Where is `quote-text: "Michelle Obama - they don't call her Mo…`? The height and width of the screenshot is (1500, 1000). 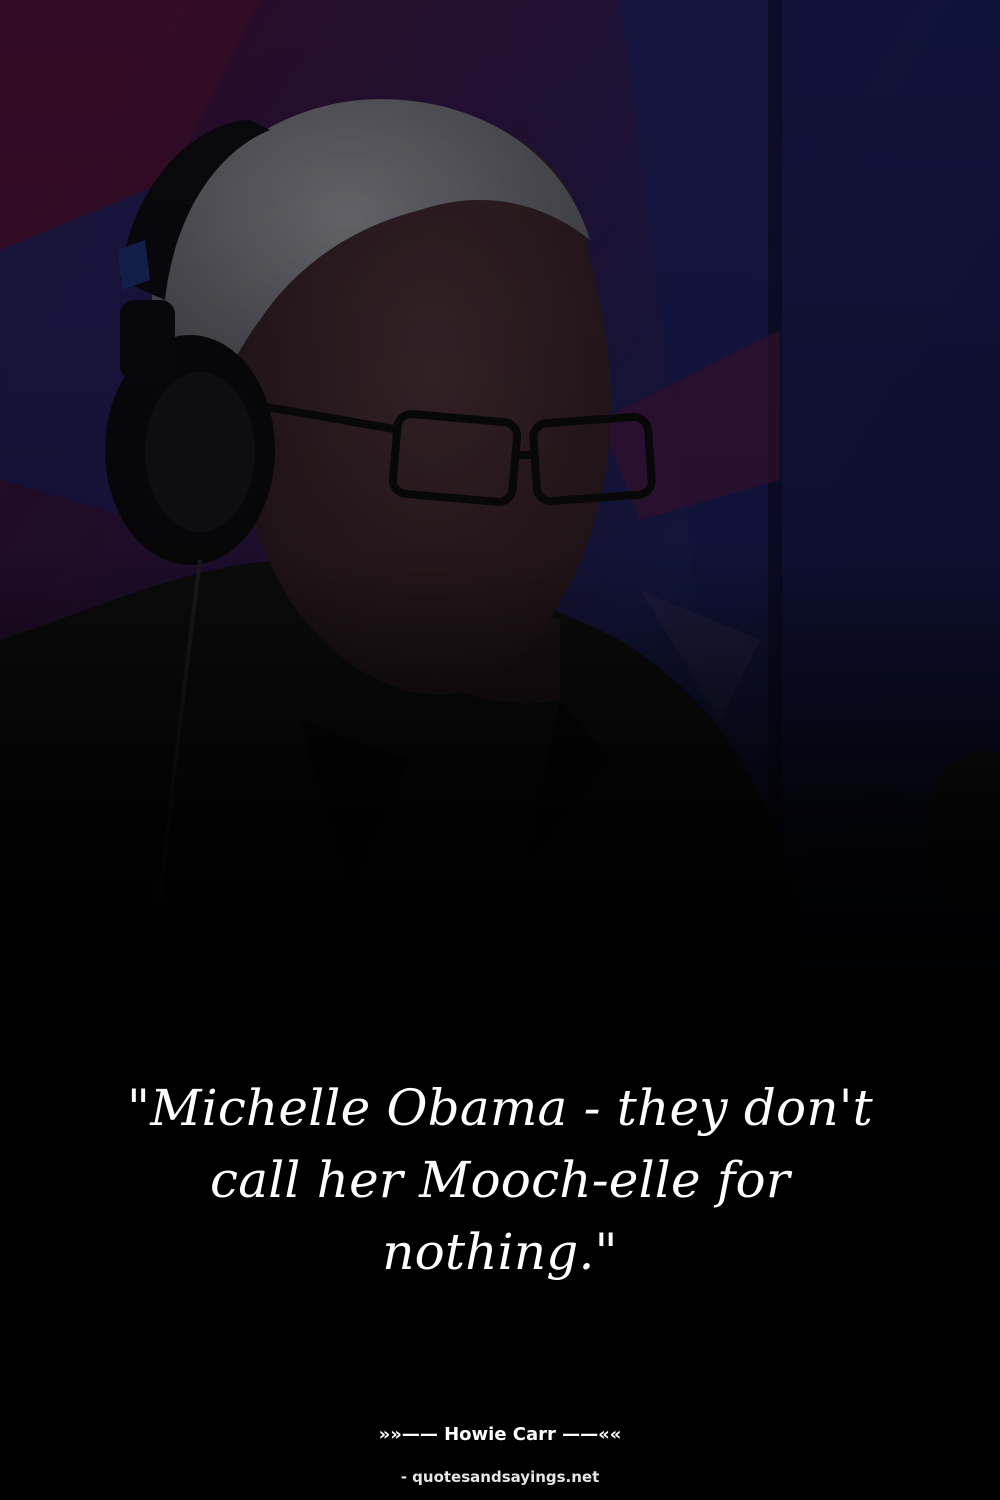 quote-text: "Michelle Obama - they don't call her Mo… is located at coordinates (500, 1180).